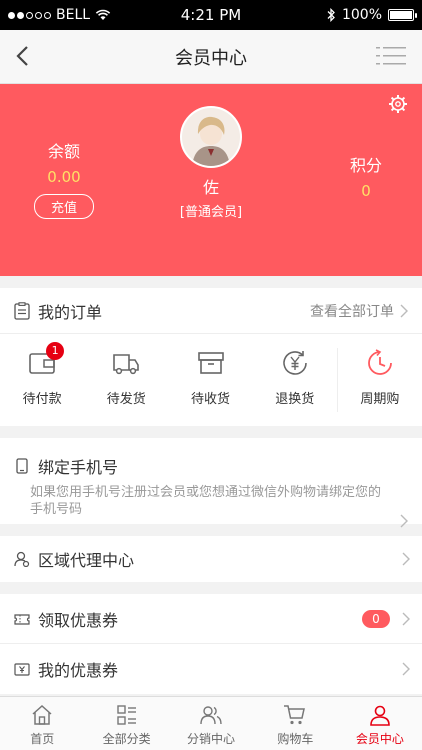 This screenshot has width=422, height=750. What do you see at coordinates (78, 620) in the screenshot?
I see `get-coupons-title: 领取优惠券` at bounding box center [78, 620].